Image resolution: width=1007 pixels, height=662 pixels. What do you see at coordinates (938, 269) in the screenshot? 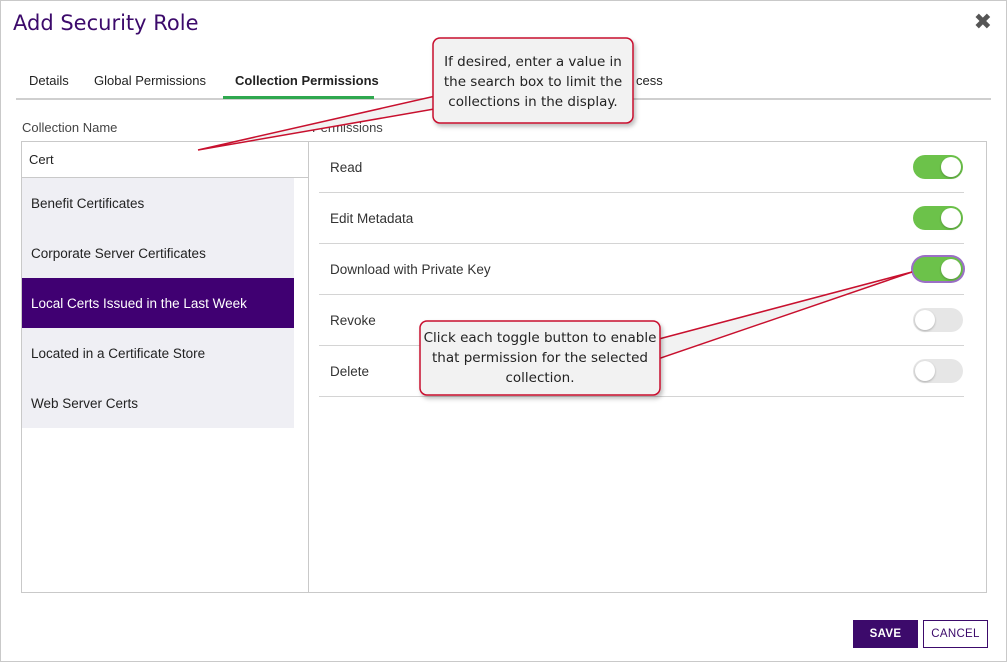
I see `download-private-key-toggle` at bounding box center [938, 269].